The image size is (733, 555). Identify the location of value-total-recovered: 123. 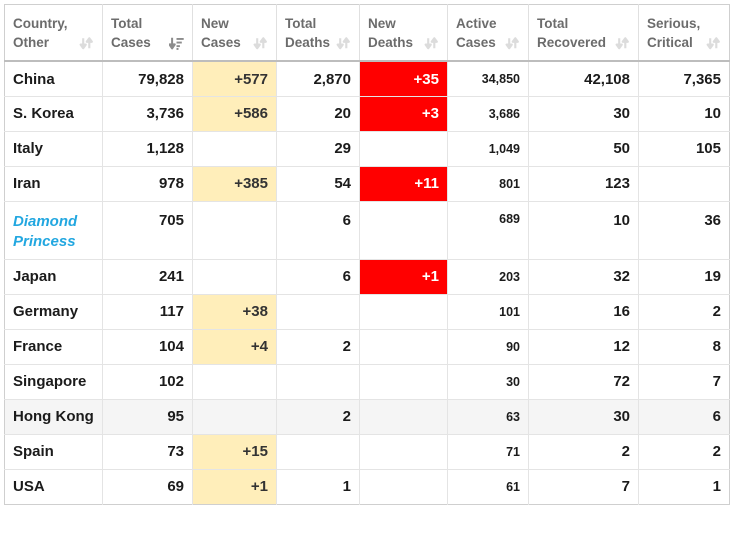
(617, 184).